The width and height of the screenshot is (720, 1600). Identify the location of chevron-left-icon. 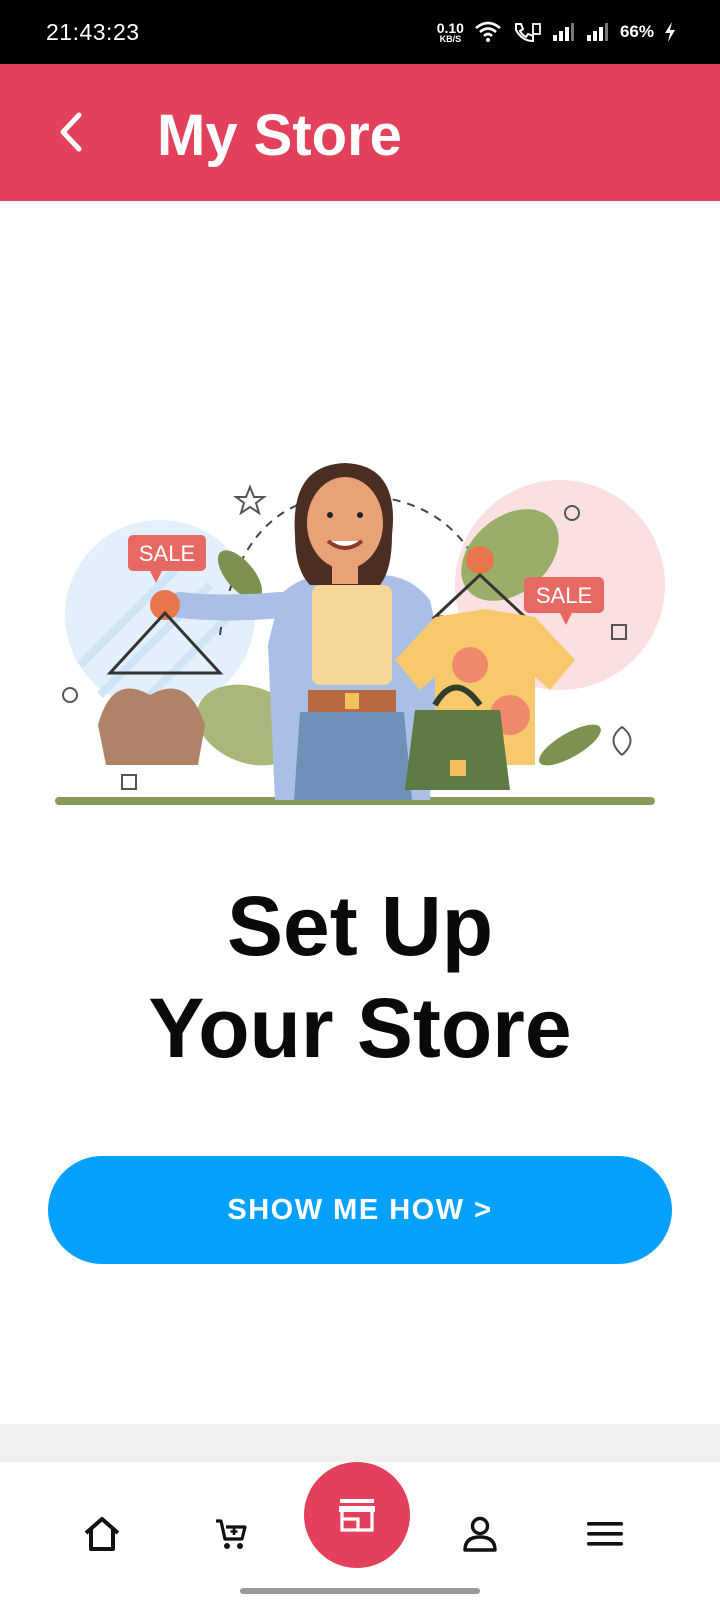
(71, 132).